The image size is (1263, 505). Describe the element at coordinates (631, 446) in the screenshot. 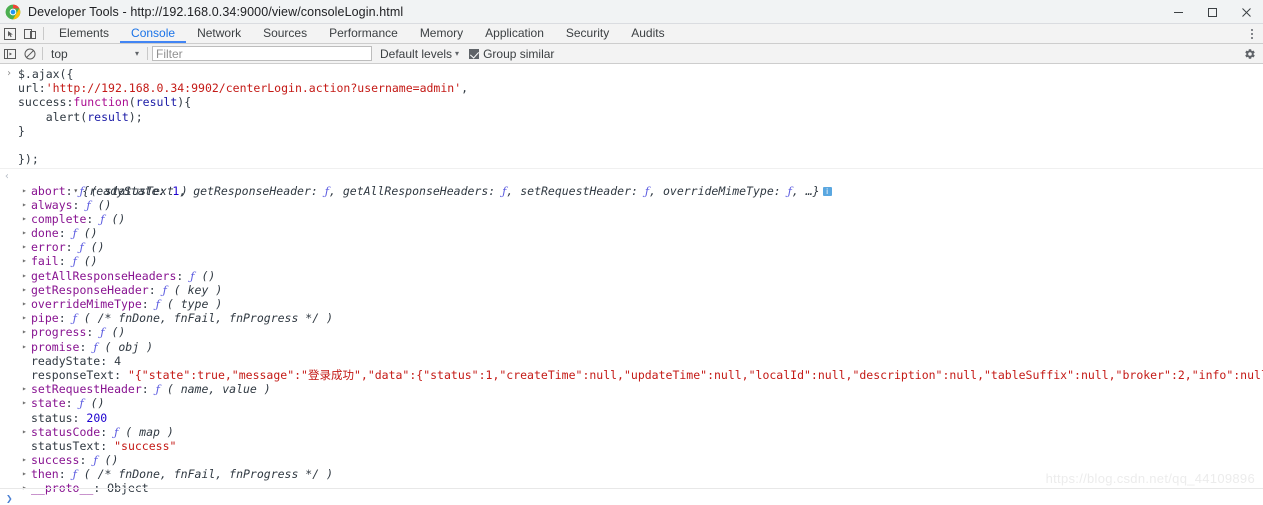

I see `object-property-row: statusText: "success"` at that location.